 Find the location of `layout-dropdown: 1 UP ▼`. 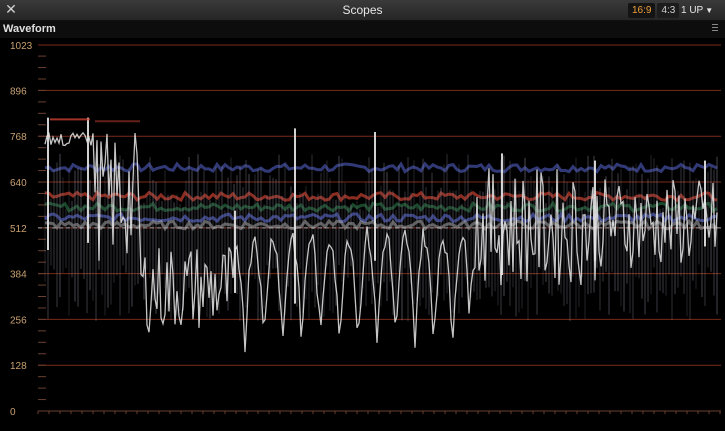

layout-dropdown: 1 UP ▼ is located at coordinates (701, 10).